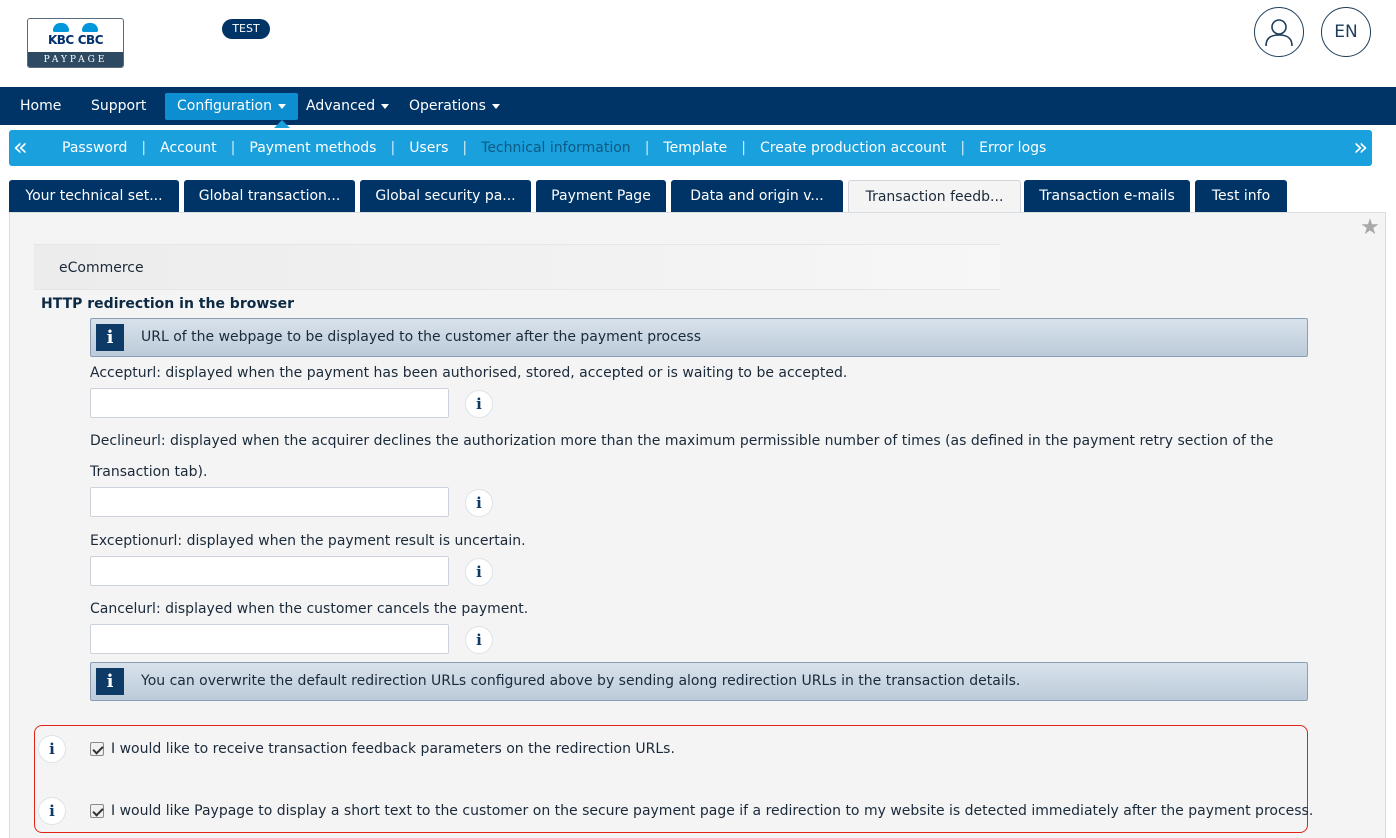  I want to click on nav-advanced-label: Advanced, so click(341, 106).